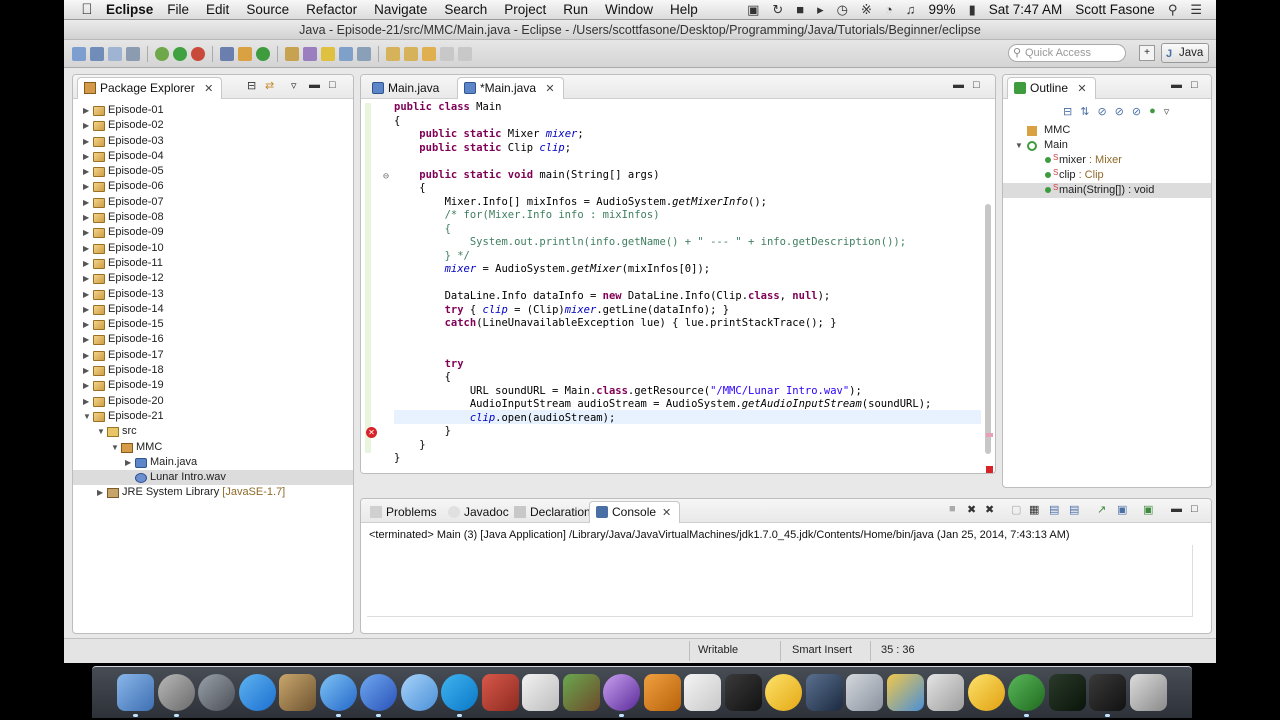 The width and height of the screenshot is (1280, 720). What do you see at coordinates (213, 431) in the screenshot?
I see `tree-item-src: ▼ src` at bounding box center [213, 431].